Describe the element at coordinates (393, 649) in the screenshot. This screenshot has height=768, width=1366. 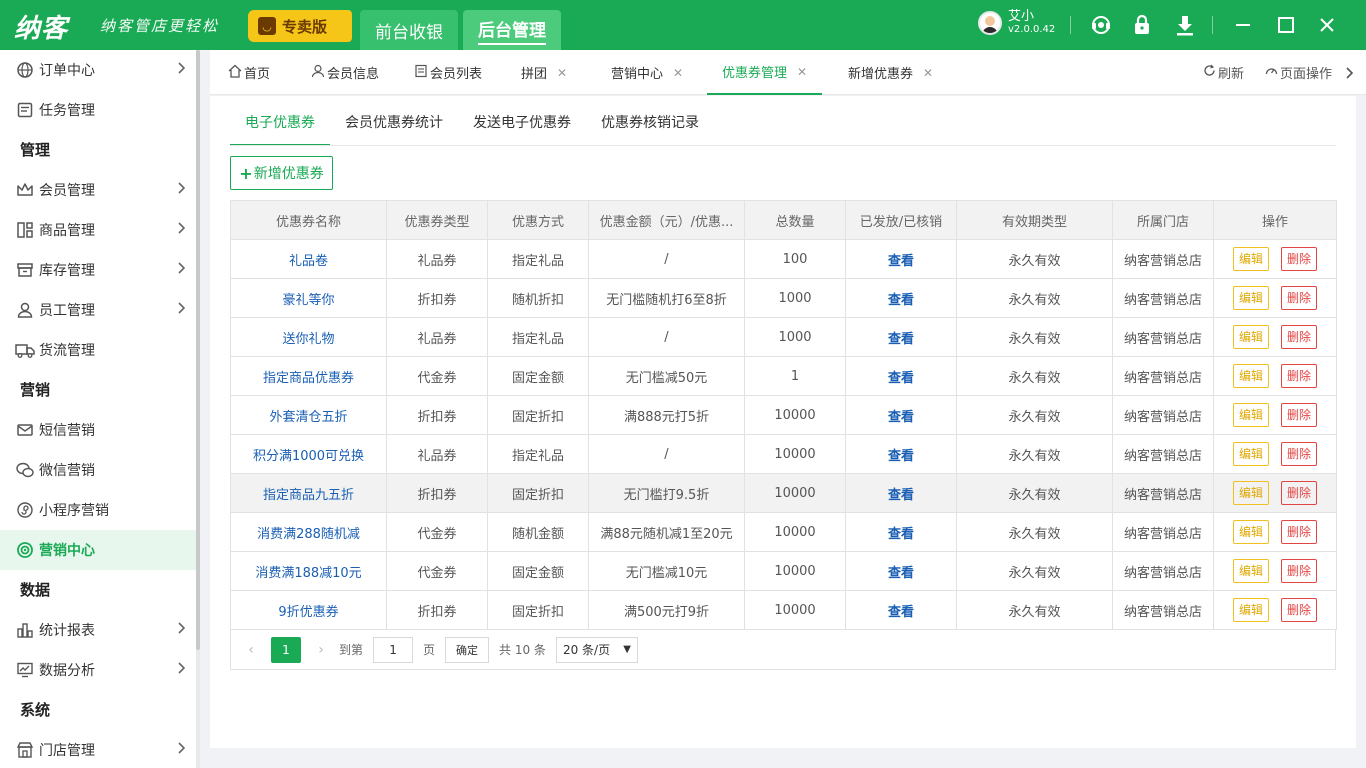
I see `goto-page-input` at that location.